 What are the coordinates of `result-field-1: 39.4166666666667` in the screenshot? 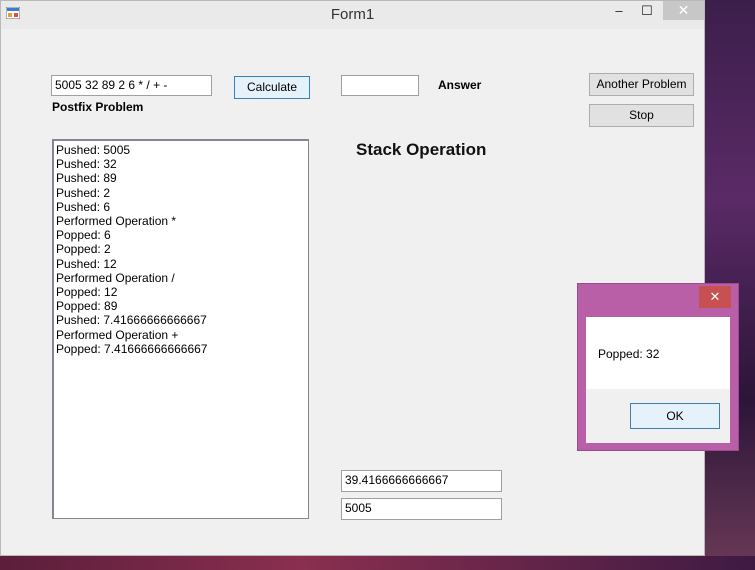 It's located at (421, 481).